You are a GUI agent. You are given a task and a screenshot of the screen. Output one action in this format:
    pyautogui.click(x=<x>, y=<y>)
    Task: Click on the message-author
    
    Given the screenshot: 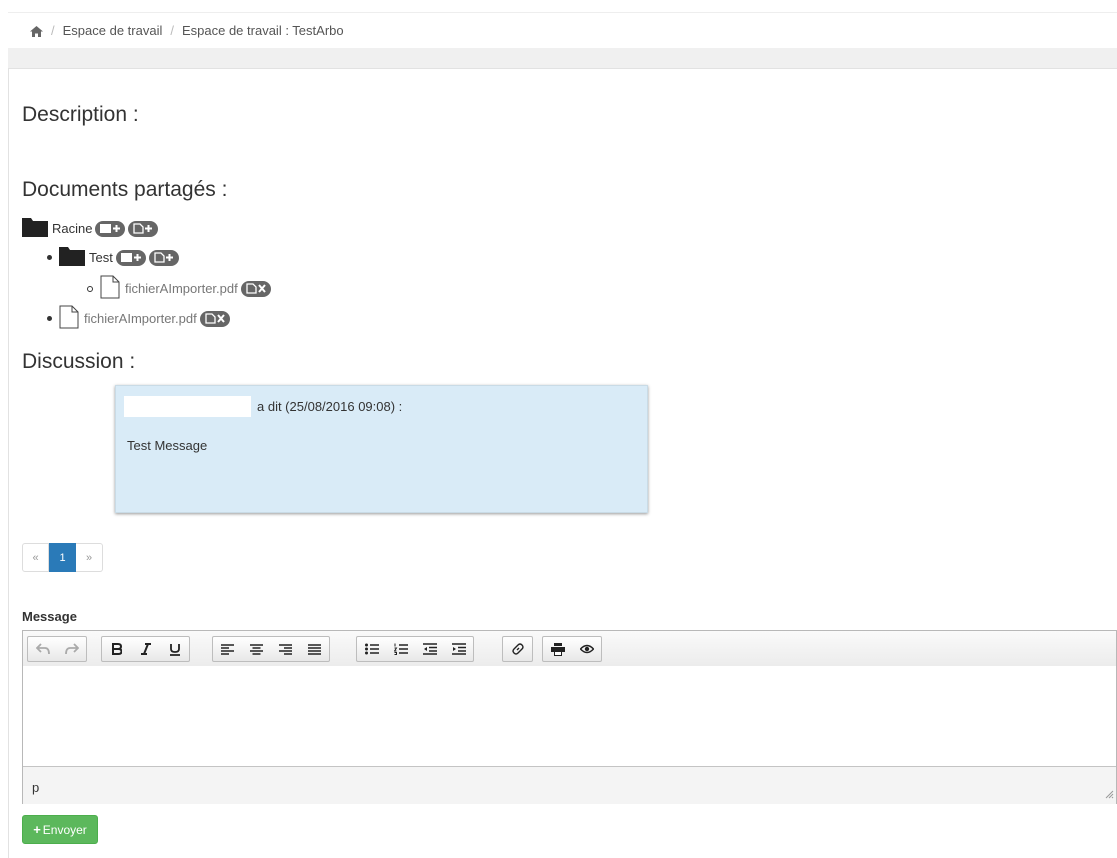 What is the action you would take?
    pyautogui.click(x=187, y=406)
    